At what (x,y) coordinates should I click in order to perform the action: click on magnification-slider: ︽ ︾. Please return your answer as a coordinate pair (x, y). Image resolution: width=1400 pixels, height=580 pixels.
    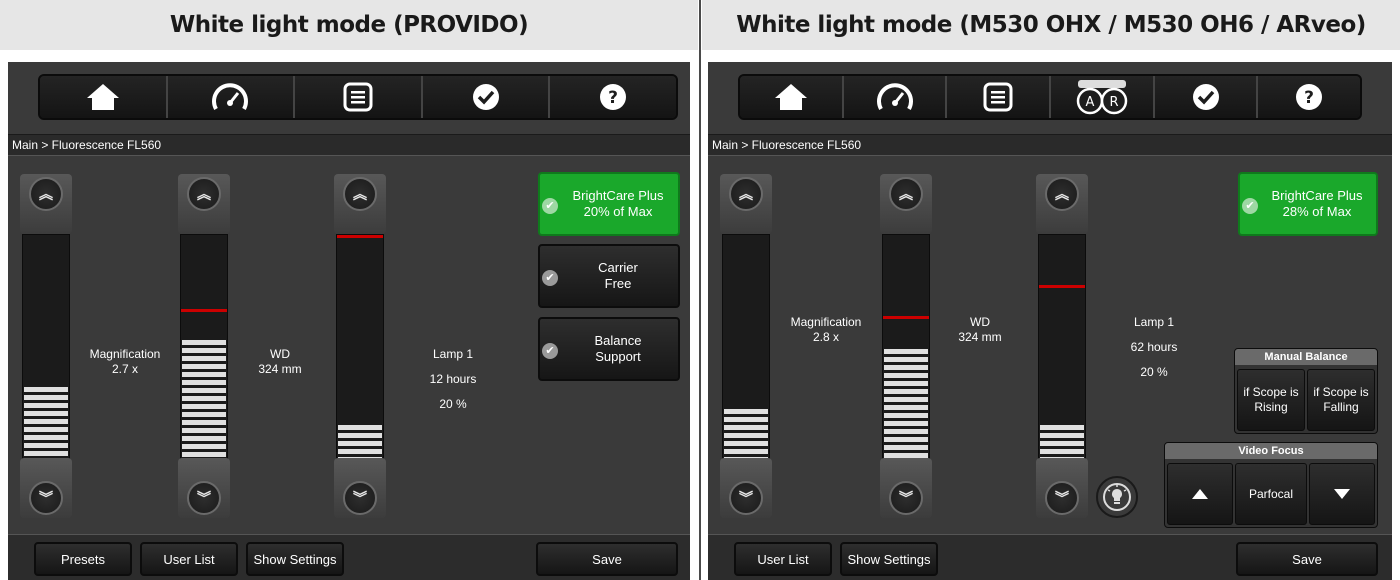
    Looking at the image, I should click on (46, 346).